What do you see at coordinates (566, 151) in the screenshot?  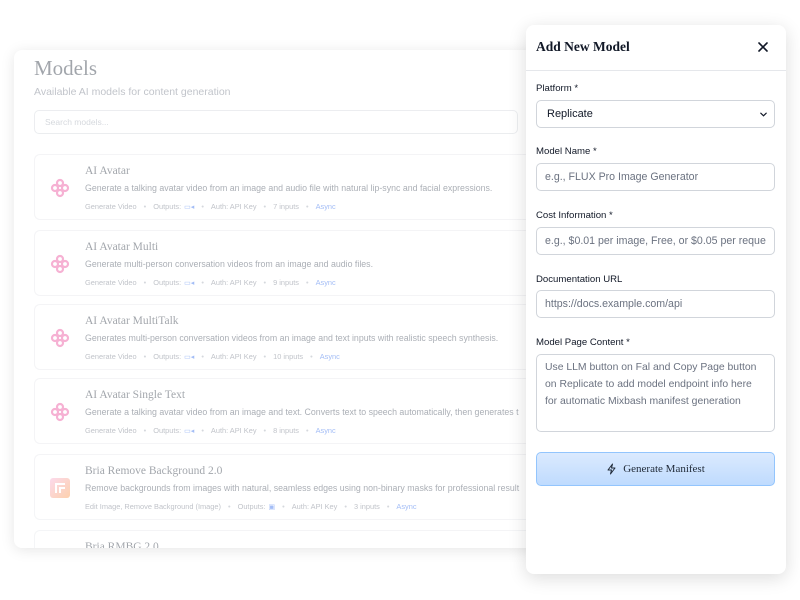 I see `model-name-label: Model Name *` at bounding box center [566, 151].